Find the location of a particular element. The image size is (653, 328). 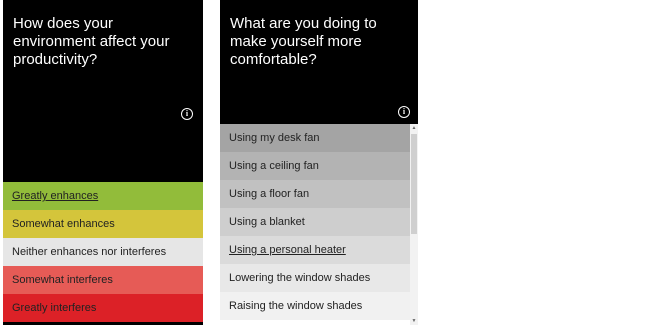

options-scrollbar: ▲ ▼ is located at coordinates (414, 224).